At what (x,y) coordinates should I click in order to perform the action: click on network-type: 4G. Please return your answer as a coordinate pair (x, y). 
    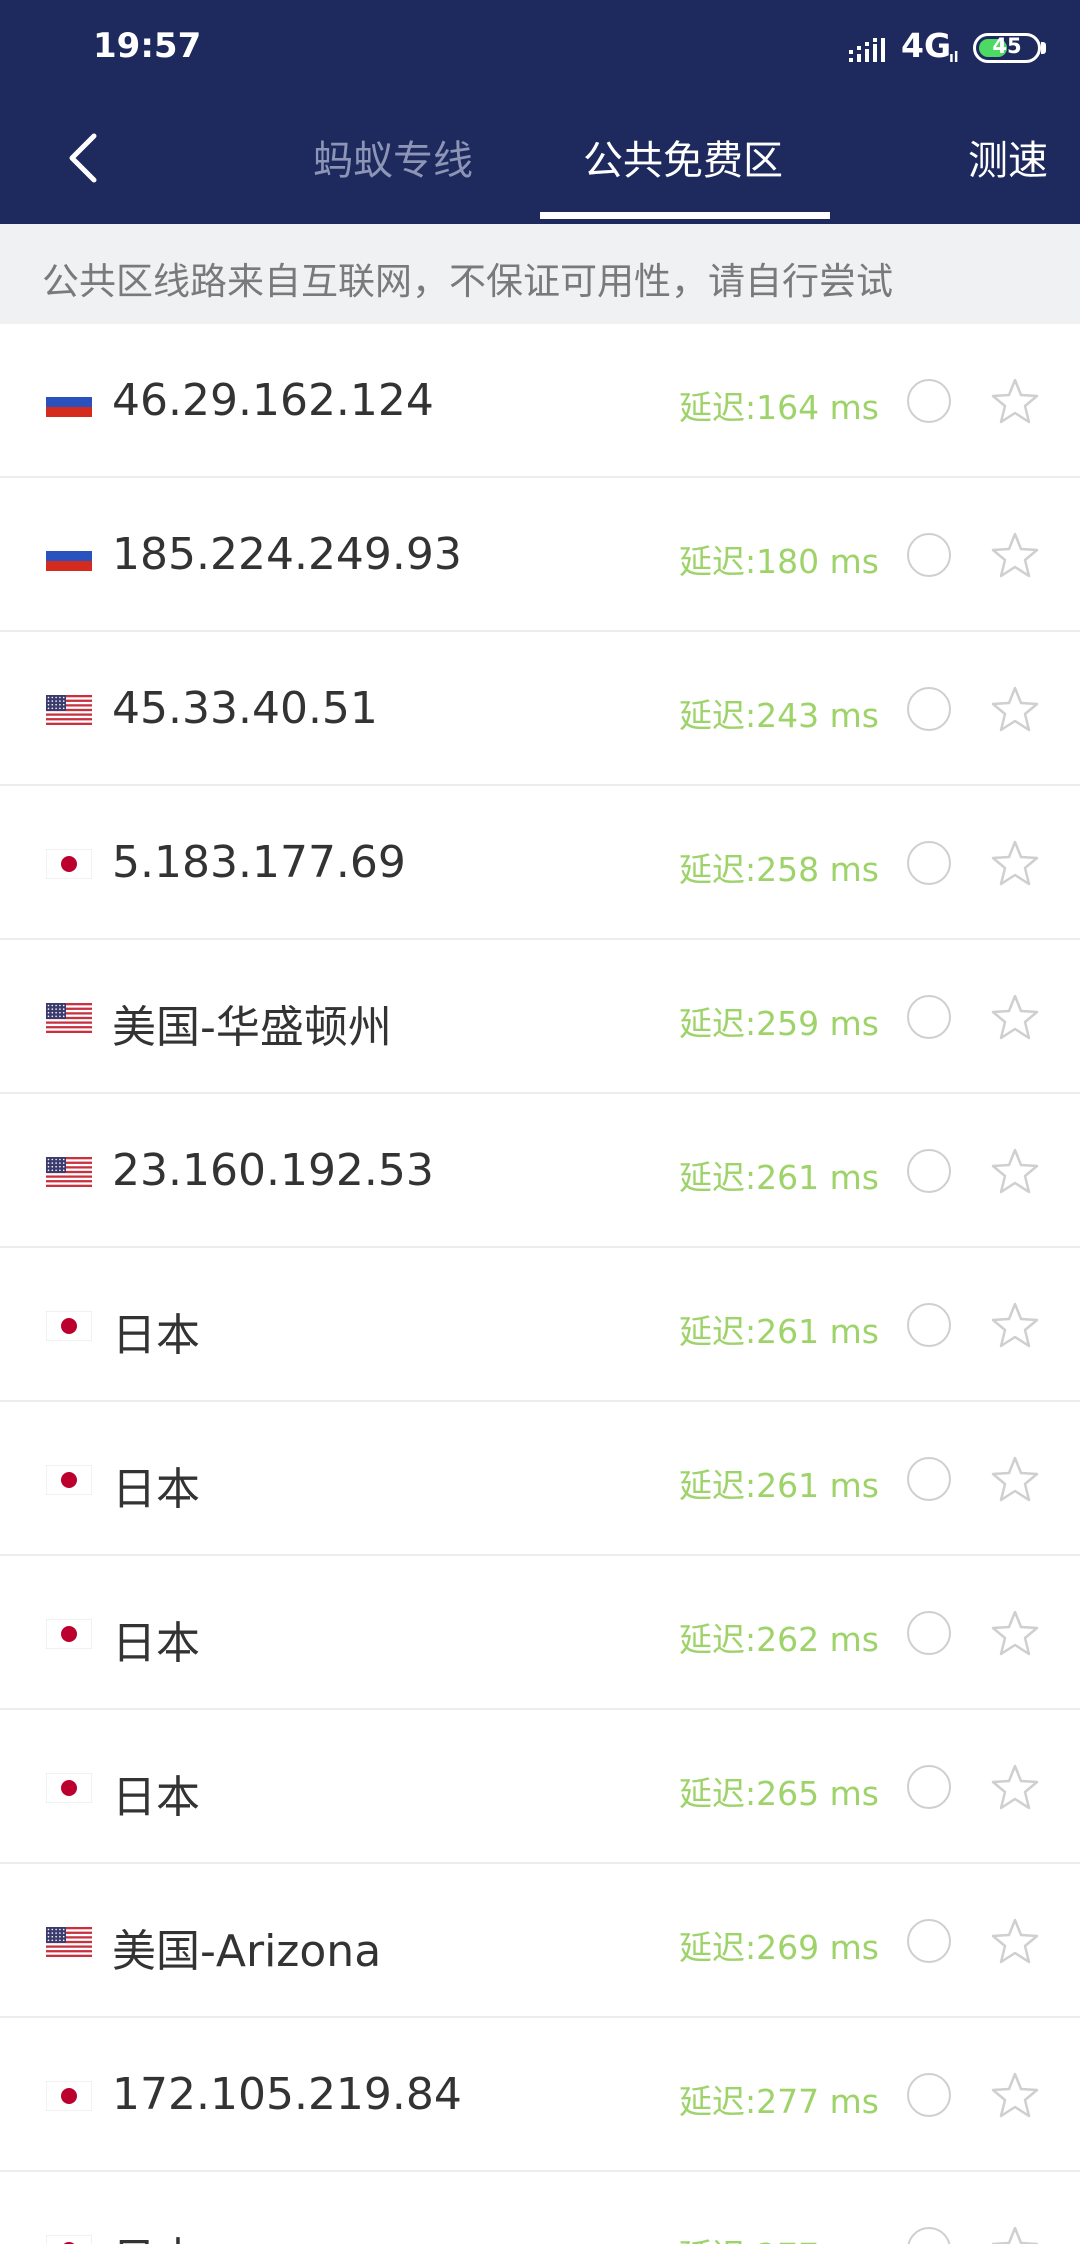
    Looking at the image, I should click on (926, 45).